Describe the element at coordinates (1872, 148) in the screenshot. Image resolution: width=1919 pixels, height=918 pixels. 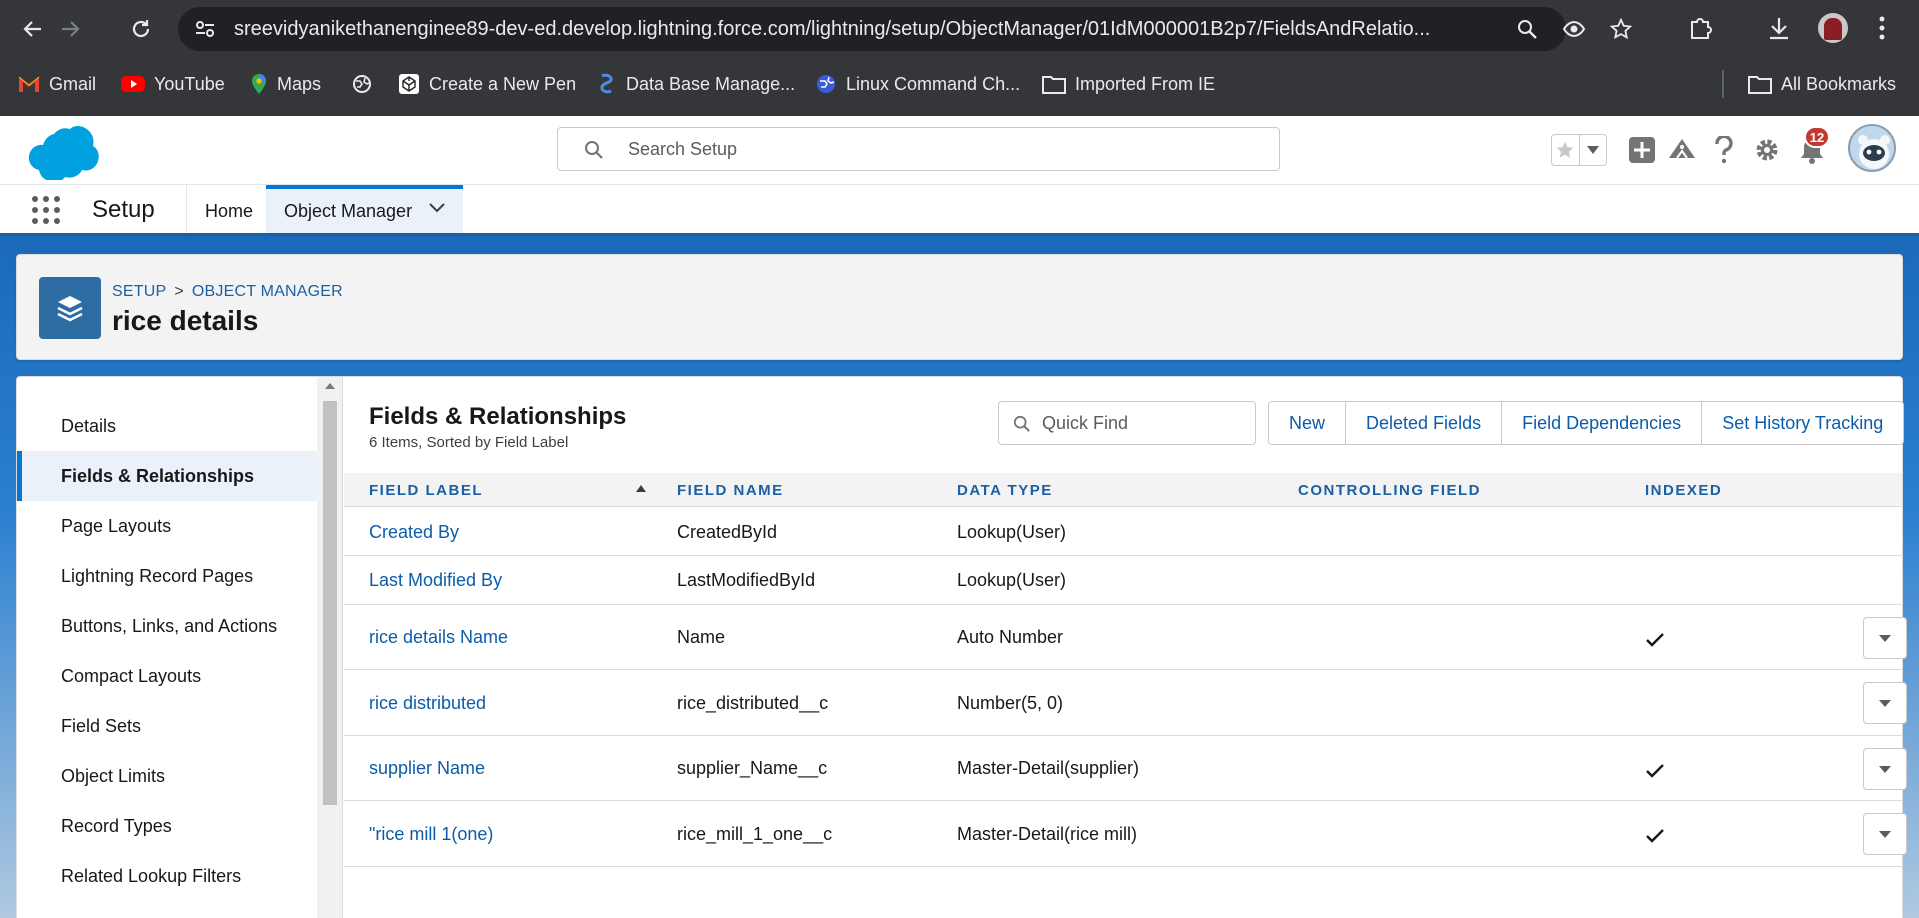
I see `user-avatar` at that location.